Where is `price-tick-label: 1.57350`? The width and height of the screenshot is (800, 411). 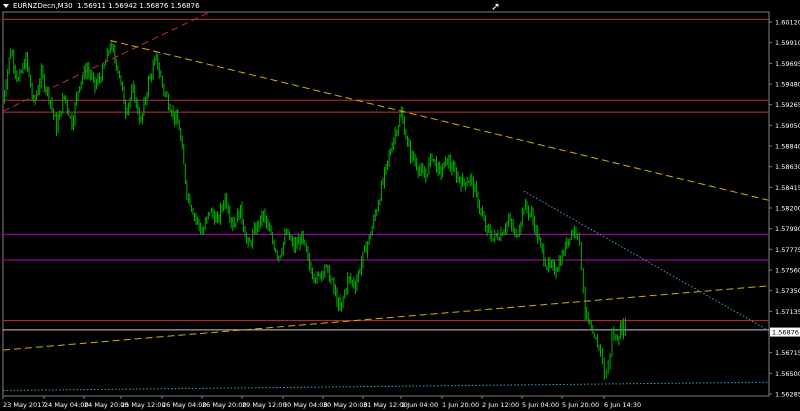 price-tick-label: 1.57350 is located at coordinates (787, 291).